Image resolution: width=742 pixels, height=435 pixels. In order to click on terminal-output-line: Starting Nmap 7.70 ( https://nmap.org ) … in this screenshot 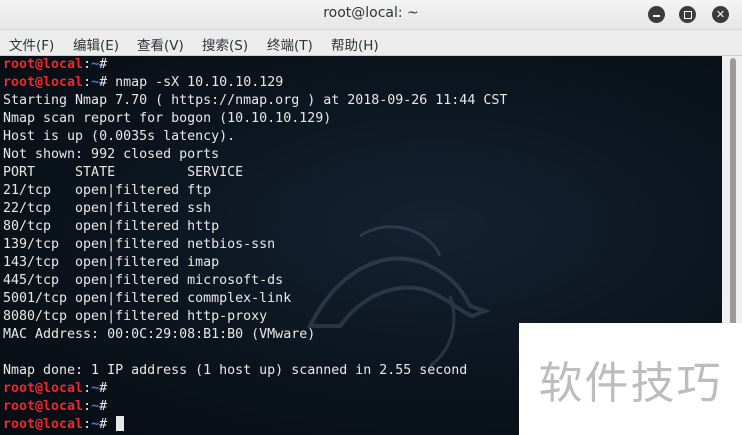, I will do `click(255, 101)`.